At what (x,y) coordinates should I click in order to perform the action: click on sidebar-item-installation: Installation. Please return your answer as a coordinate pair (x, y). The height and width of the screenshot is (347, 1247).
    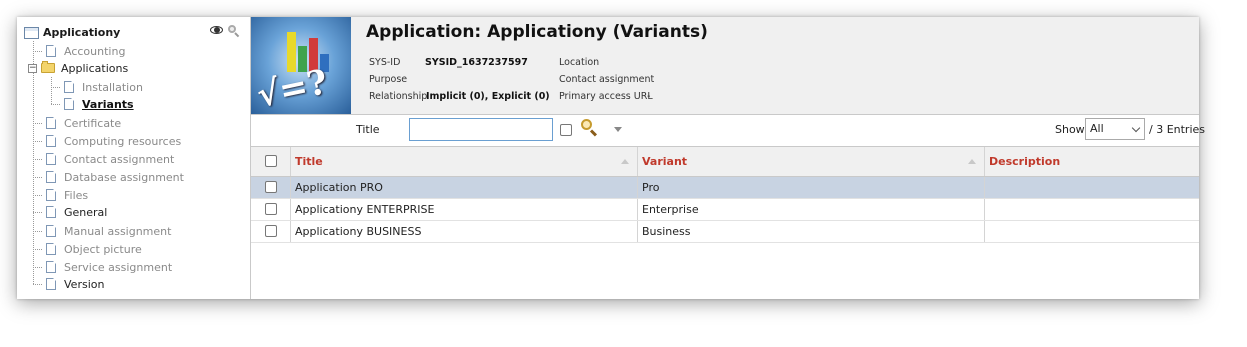
    Looking at the image, I should click on (97, 87).